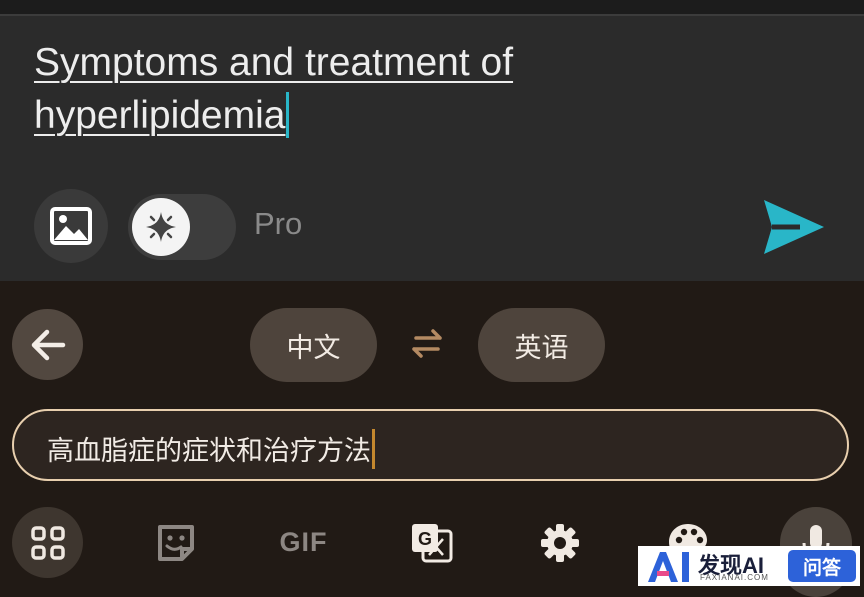 The width and height of the screenshot is (864, 597). I want to click on toggle-knob, so click(161, 227).